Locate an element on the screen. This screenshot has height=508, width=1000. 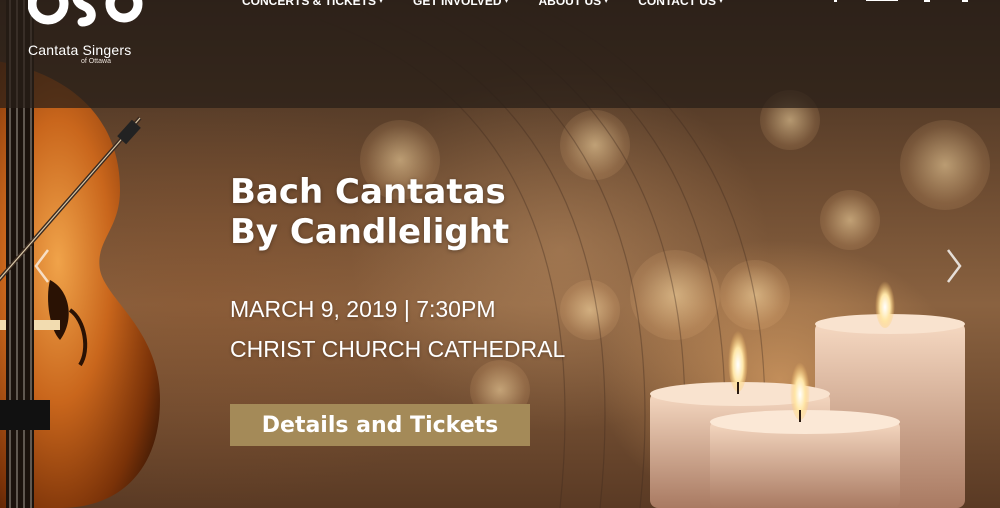
hero-title-block: Bach Cantatas By Candlelight is located at coordinates (369, 212).